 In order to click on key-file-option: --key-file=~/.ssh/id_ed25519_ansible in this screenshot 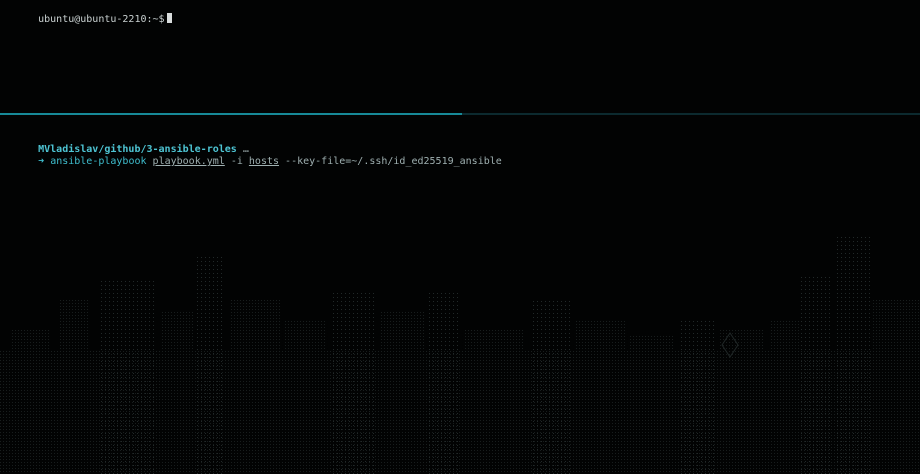, I will do `click(393, 161)`.